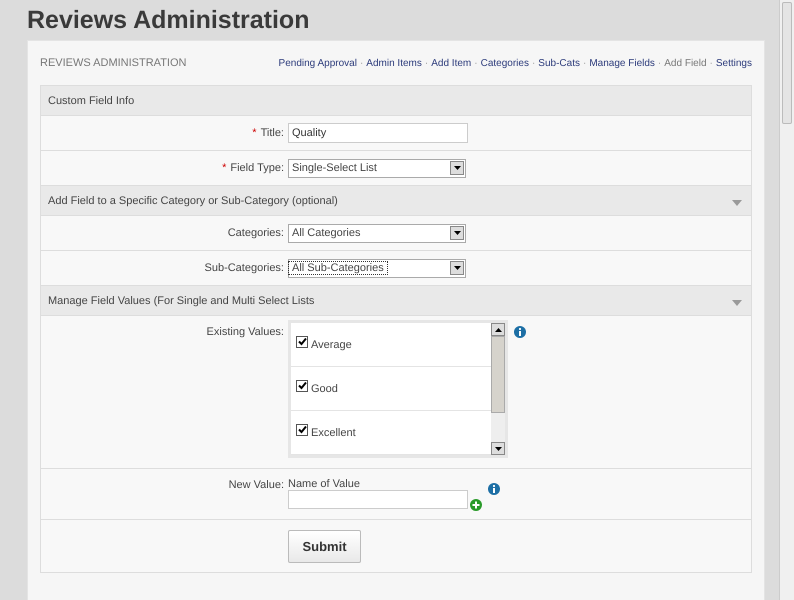 Image resolution: width=794 pixels, height=600 pixels. What do you see at coordinates (324, 546) in the screenshot?
I see `submit-button: Submit` at bounding box center [324, 546].